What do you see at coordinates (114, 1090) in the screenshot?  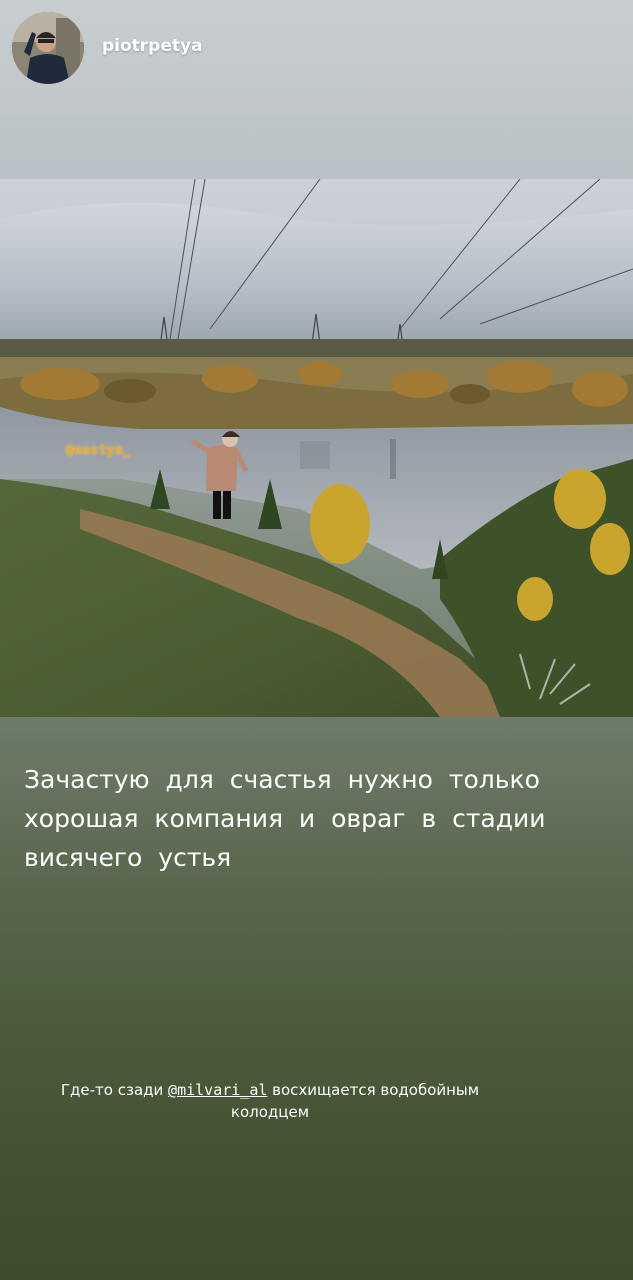 I see `footnote-prefix: Где-то сзади` at bounding box center [114, 1090].